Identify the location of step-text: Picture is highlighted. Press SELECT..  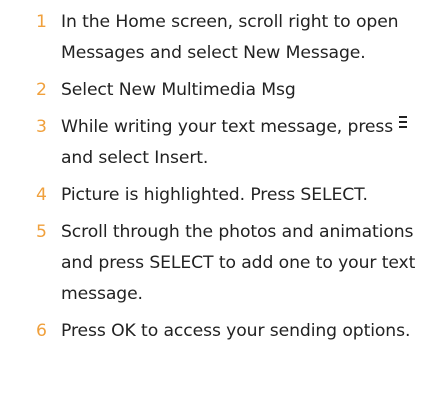
(214, 195).